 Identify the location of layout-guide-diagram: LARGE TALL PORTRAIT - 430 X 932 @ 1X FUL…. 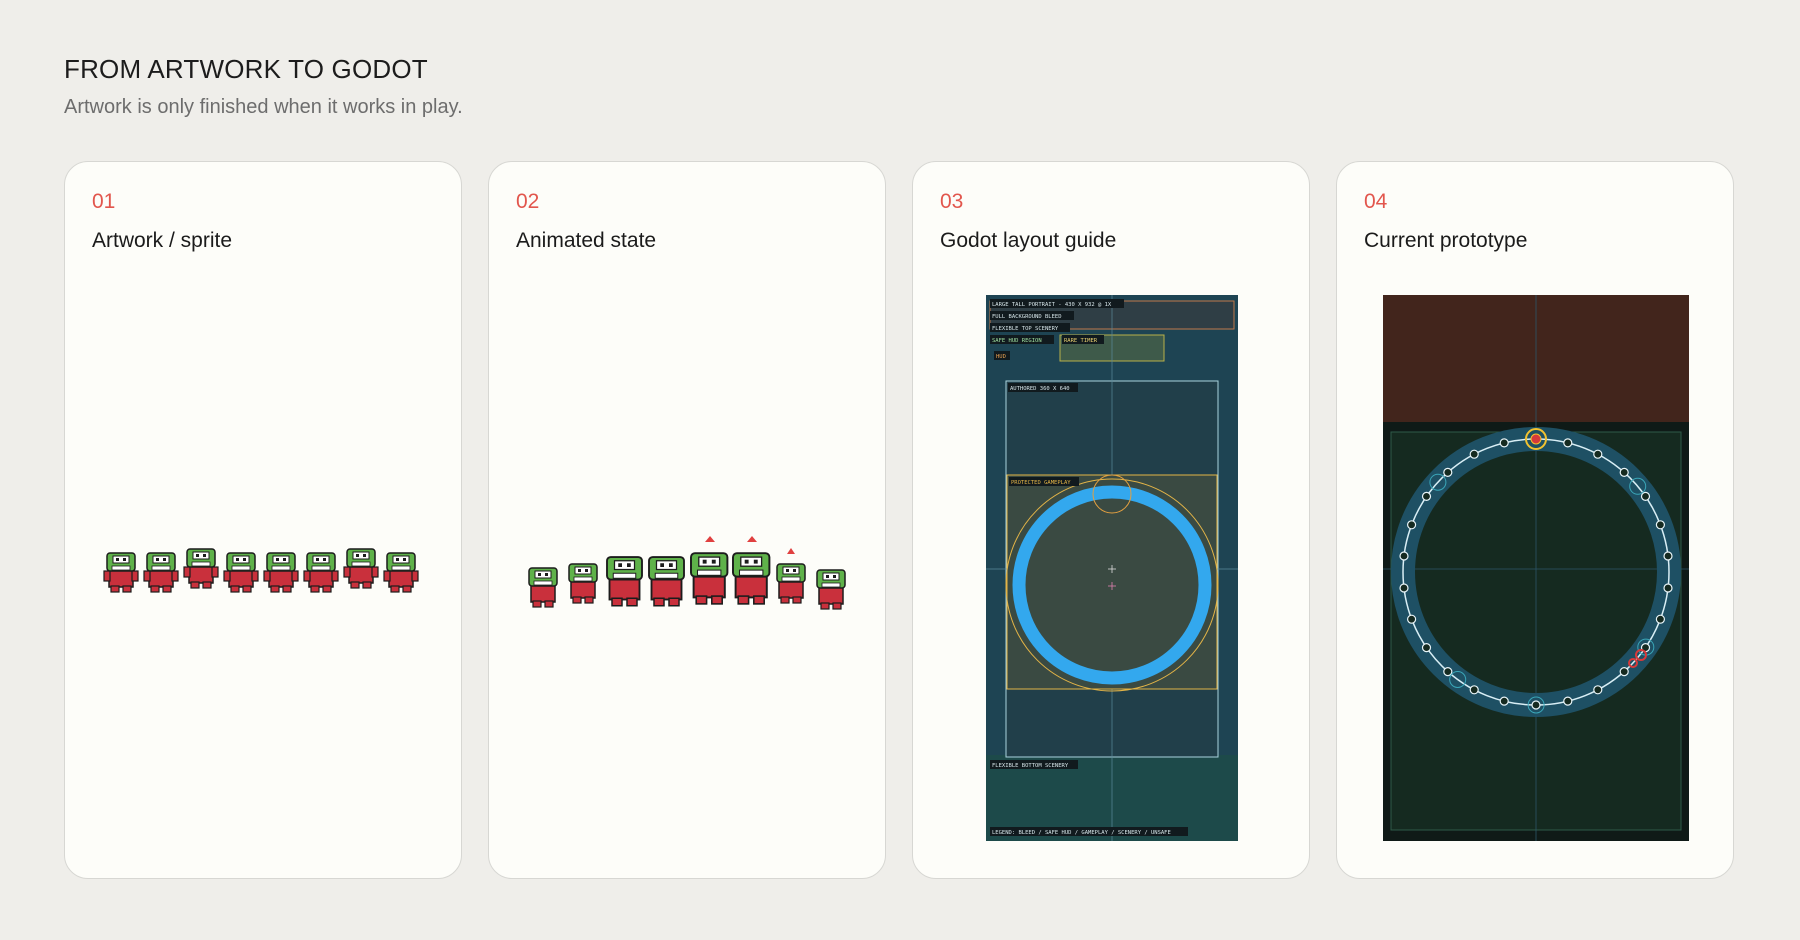
(1112, 568).